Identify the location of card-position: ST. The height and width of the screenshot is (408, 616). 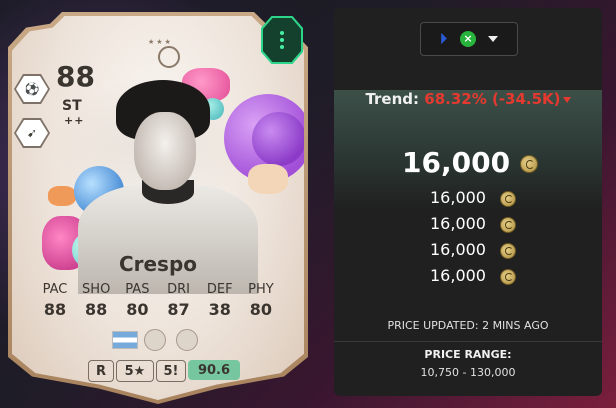
(72, 106).